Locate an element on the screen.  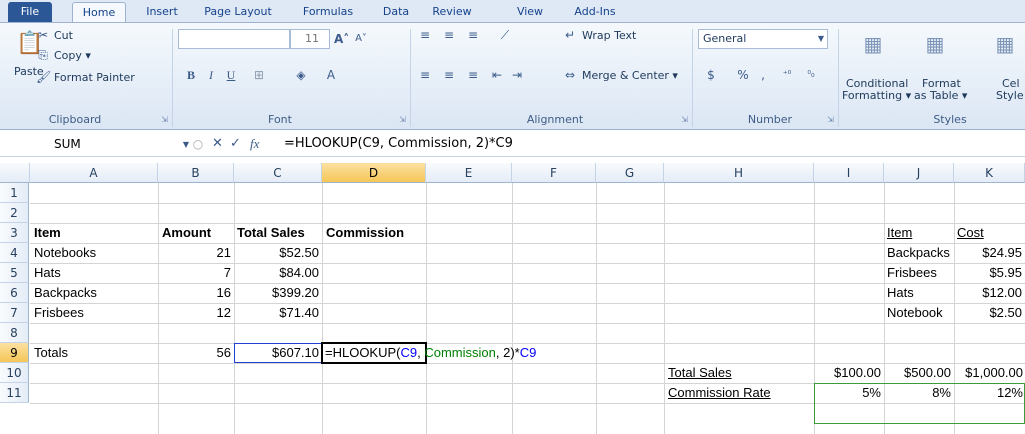
align-left-icon: ≡ is located at coordinates (425, 75).